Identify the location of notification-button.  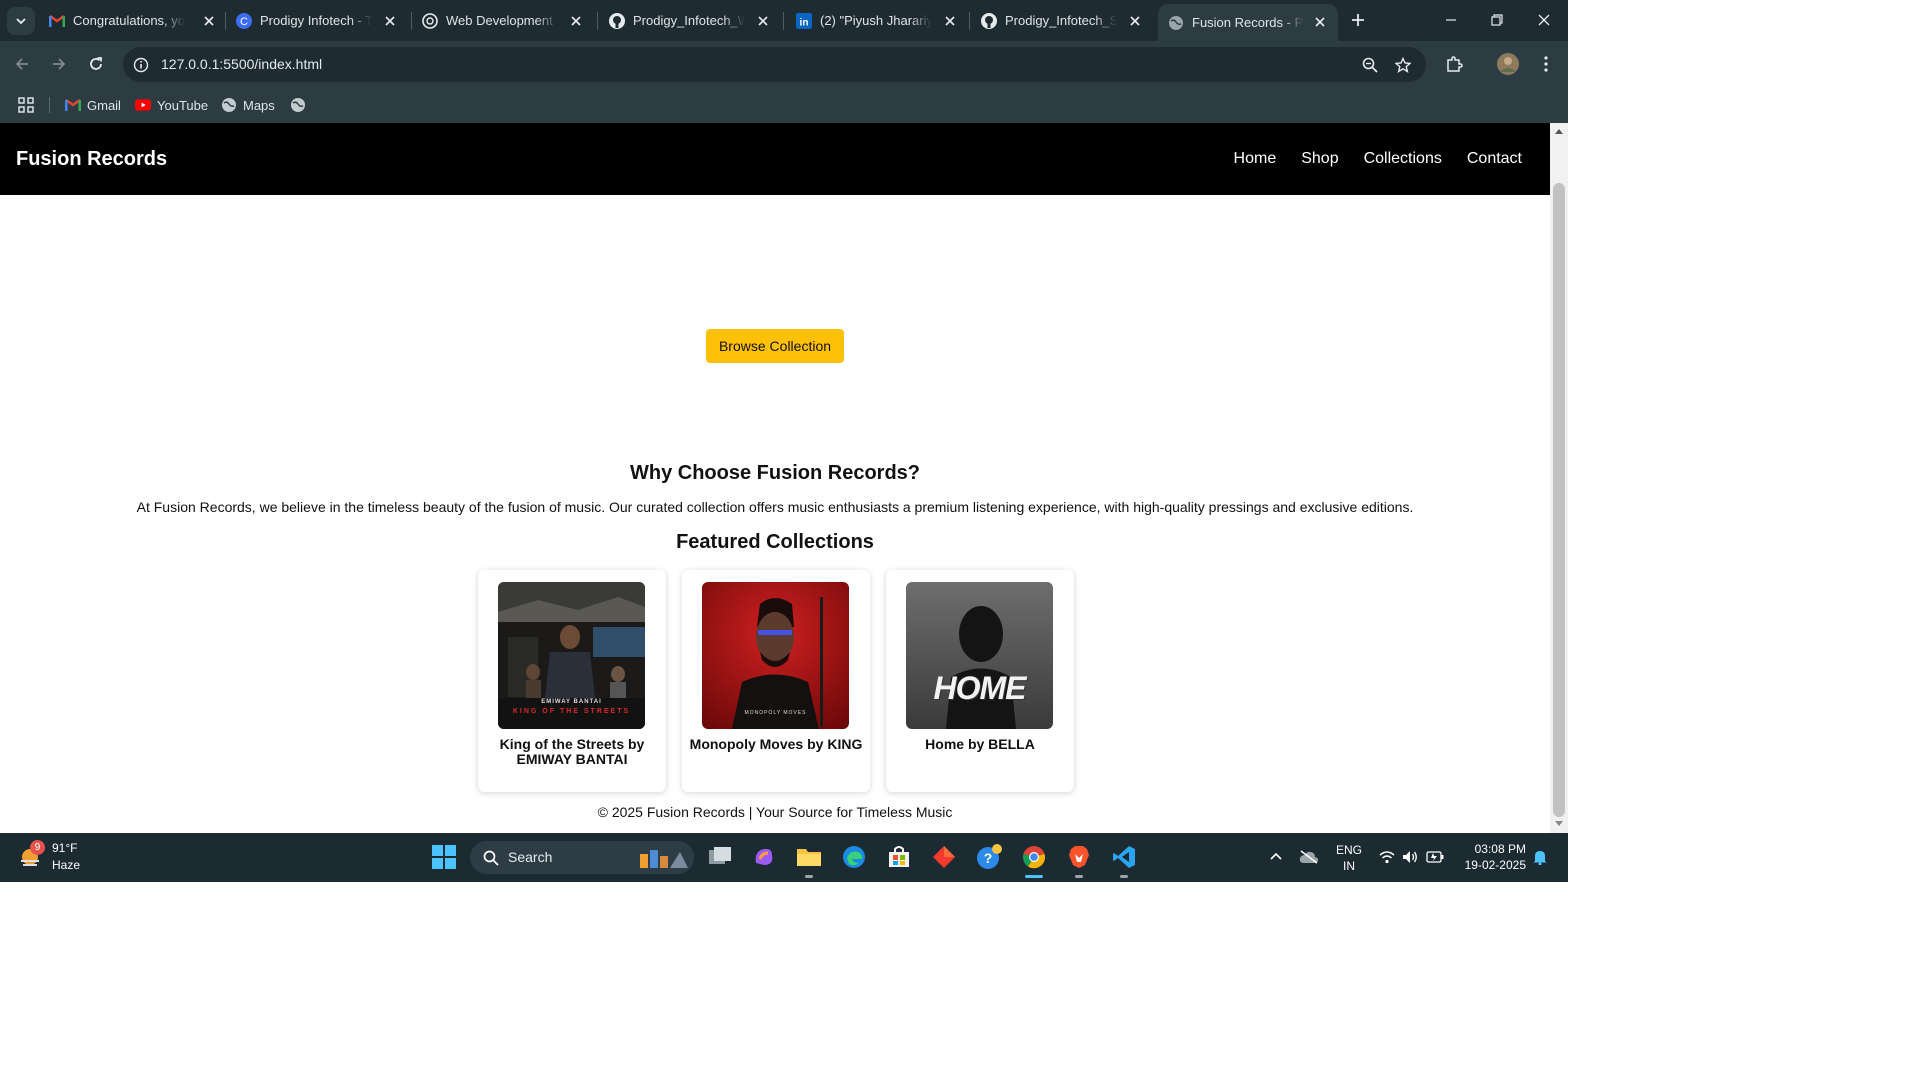
(1540, 857).